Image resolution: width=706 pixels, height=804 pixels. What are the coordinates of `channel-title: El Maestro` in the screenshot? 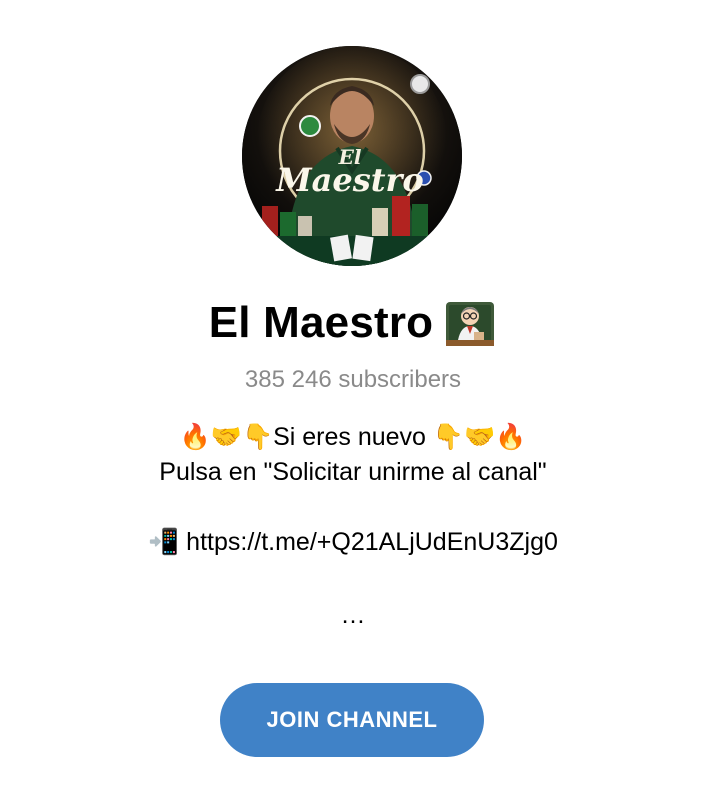 It's located at (321, 322).